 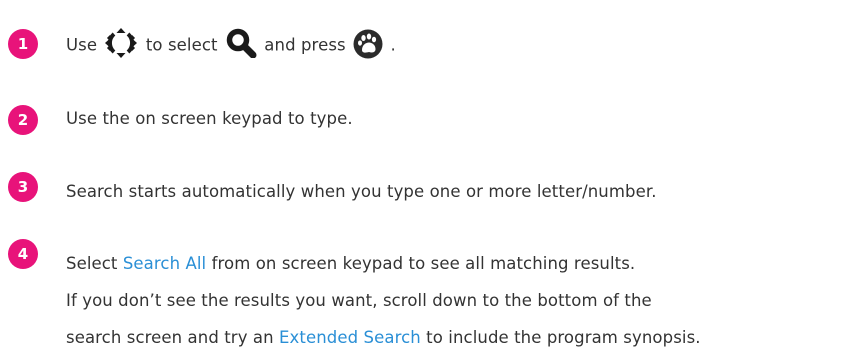 What do you see at coordinates (82, 45) in the screenshot?
I see `step-1-use-label: Use` at bounding box center [82, 45].